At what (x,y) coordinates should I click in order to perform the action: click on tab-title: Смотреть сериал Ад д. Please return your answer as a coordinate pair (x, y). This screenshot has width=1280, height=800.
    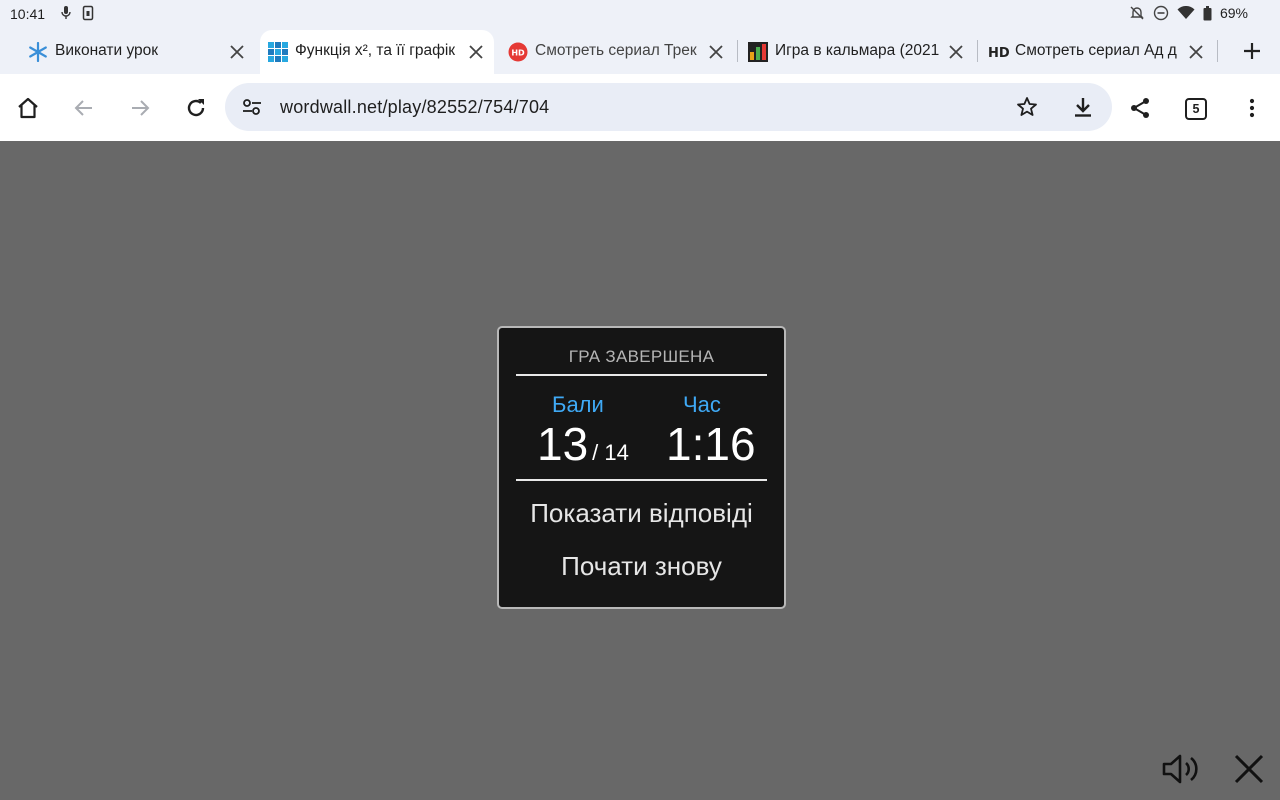
    Looking at the image, I should click on (1096, 50).